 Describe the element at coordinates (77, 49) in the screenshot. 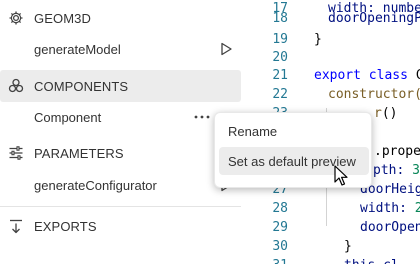

I see `tree-item-label: generateModel` at that location.